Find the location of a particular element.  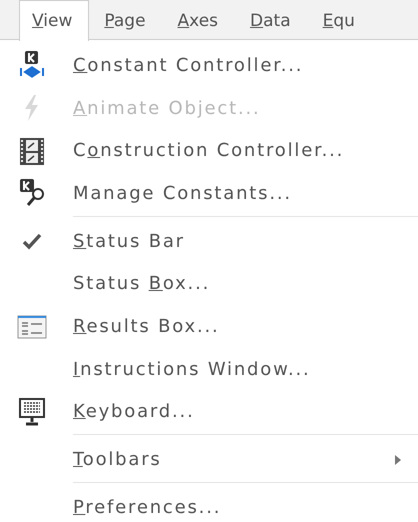

menu-bar-item: Page is located at coordinates (127, 20).